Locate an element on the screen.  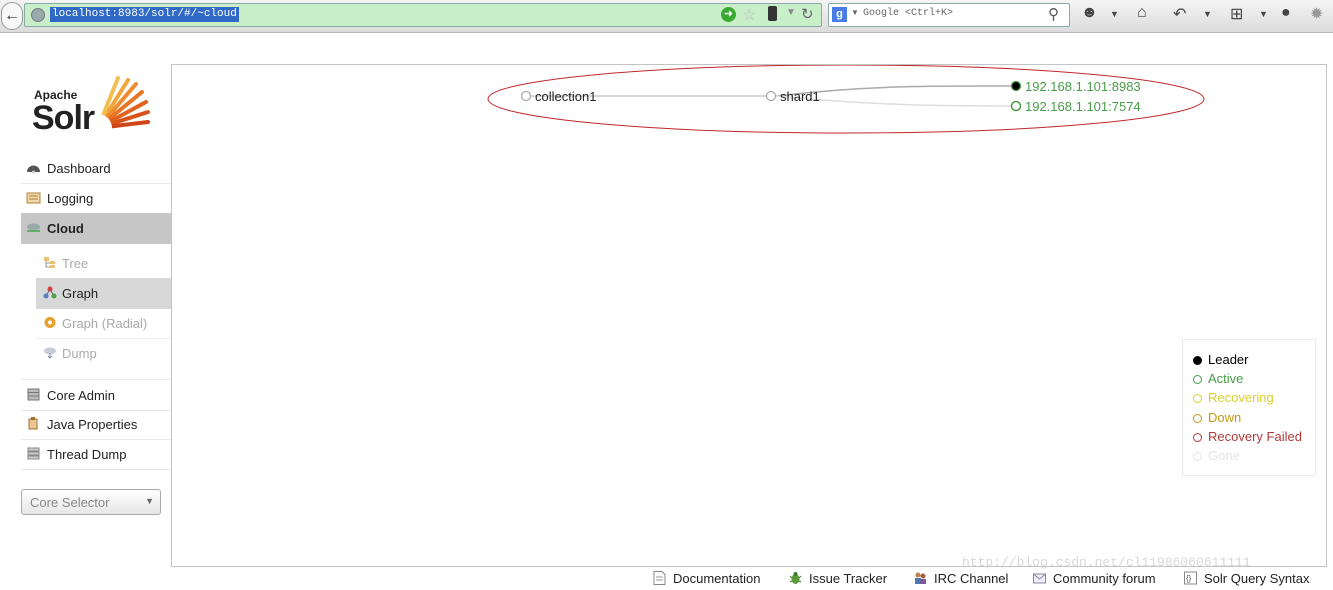
reload-icon: ↻ is located at coordinates (807, 14).